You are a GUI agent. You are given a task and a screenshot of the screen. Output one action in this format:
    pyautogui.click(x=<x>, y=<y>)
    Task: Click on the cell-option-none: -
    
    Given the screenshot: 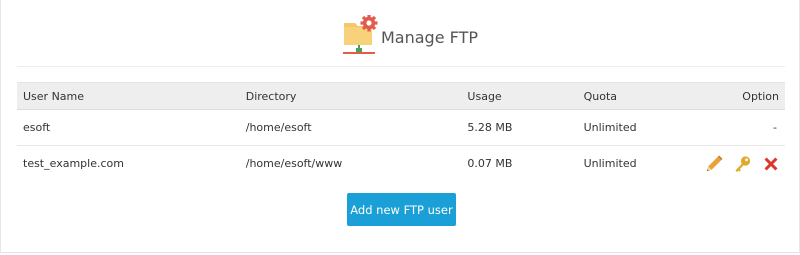 What is the action you would take?
    pyautogui.click(x=775, y=127)
    